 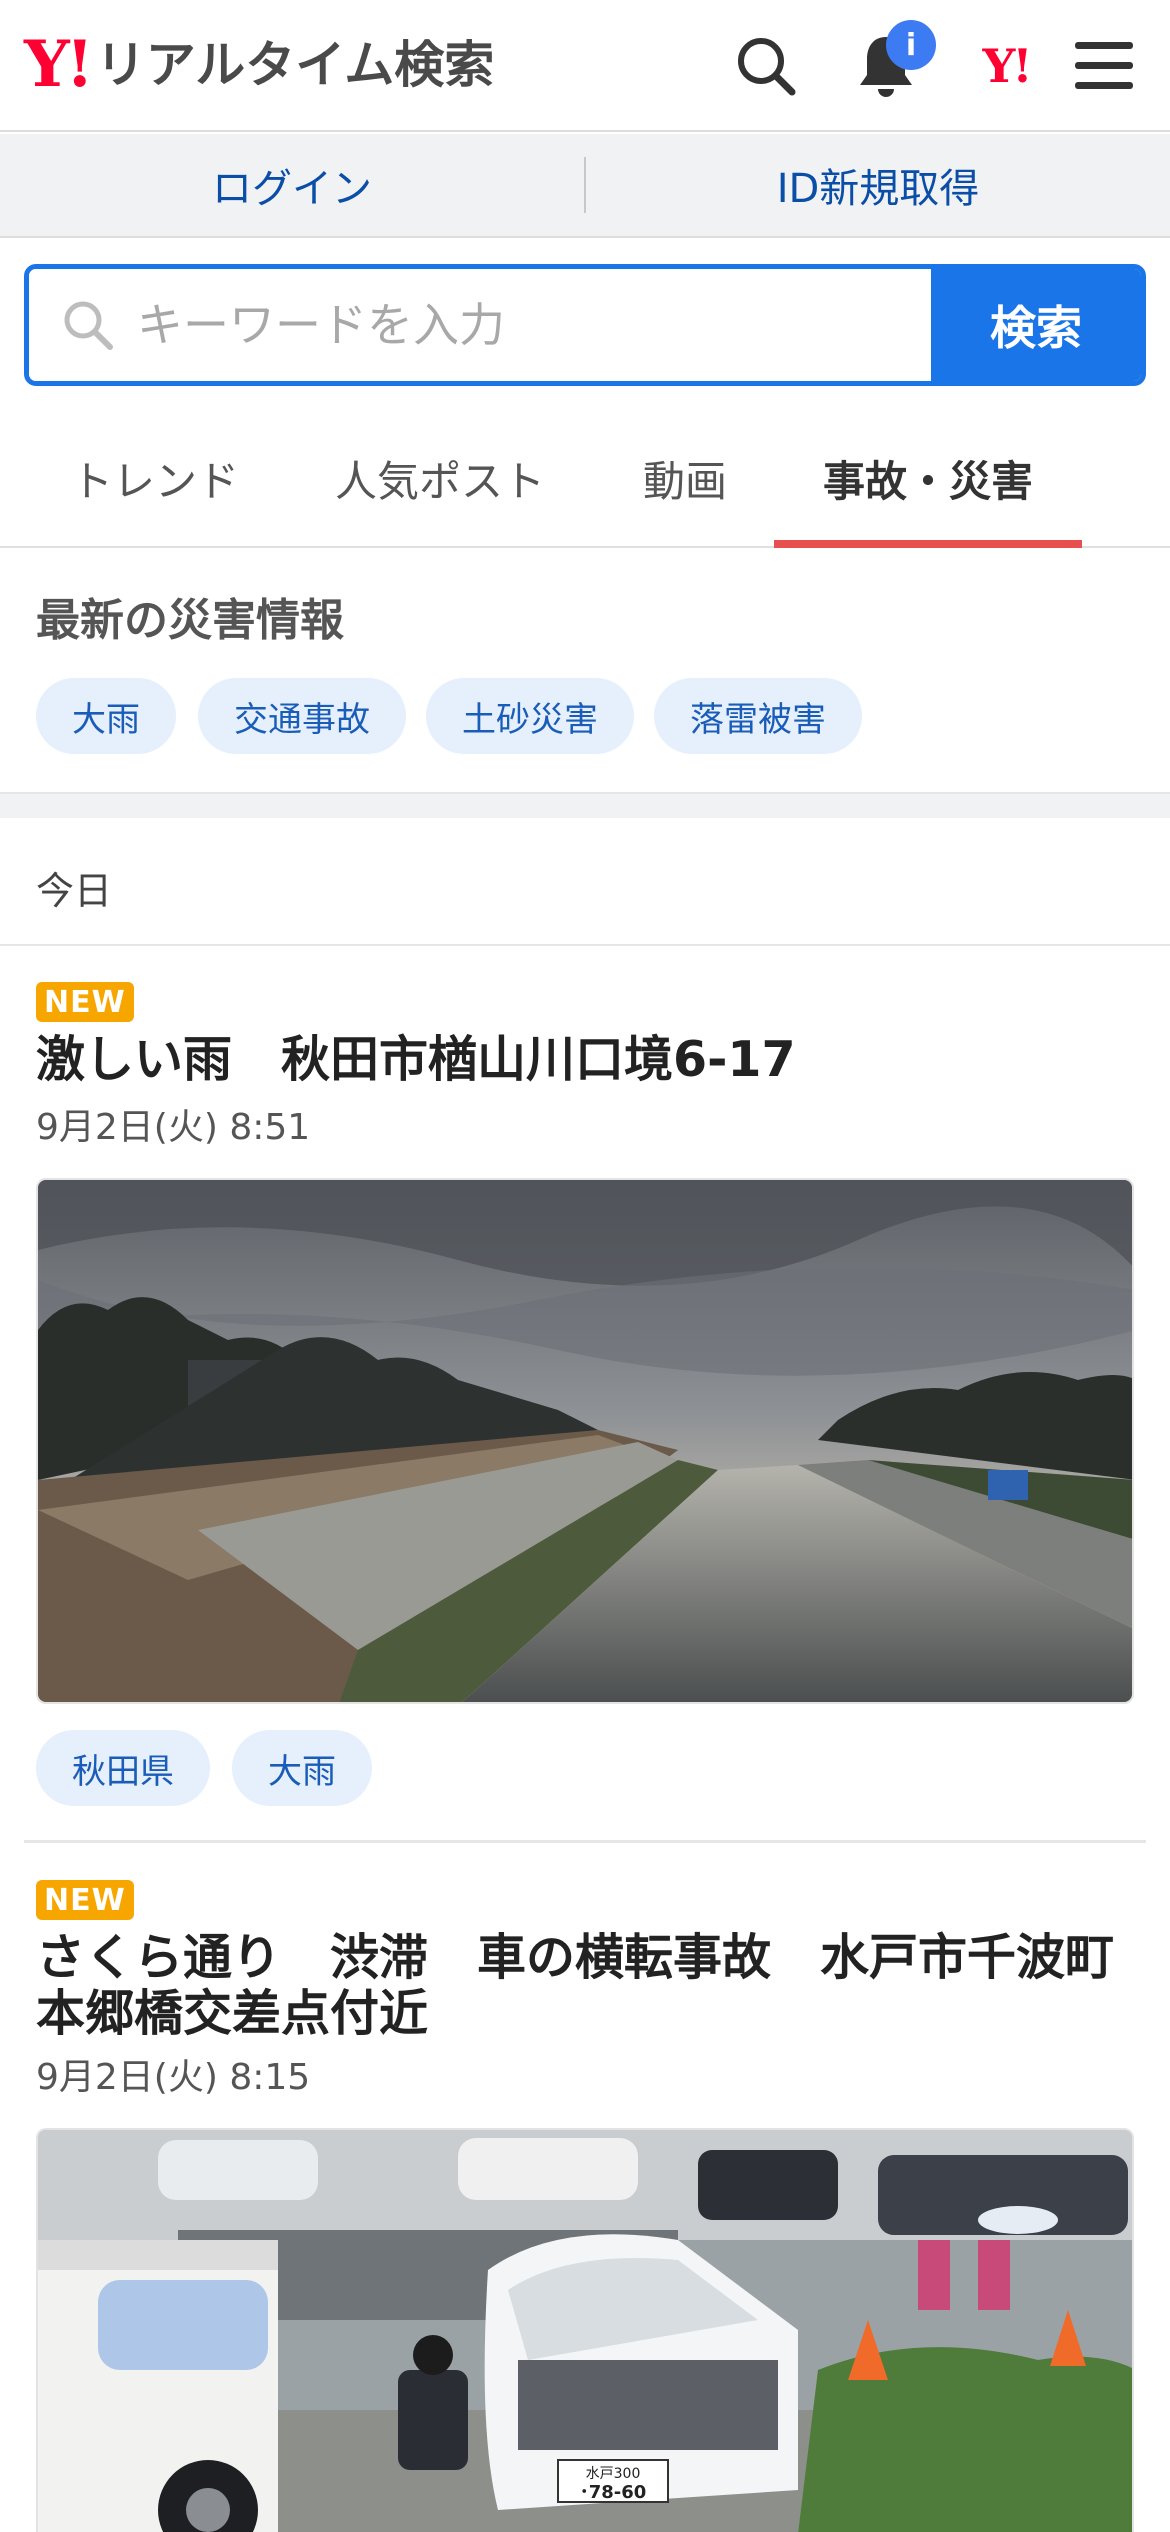 I want to click on logo-mark: Y!, so click(x=59, y=64).